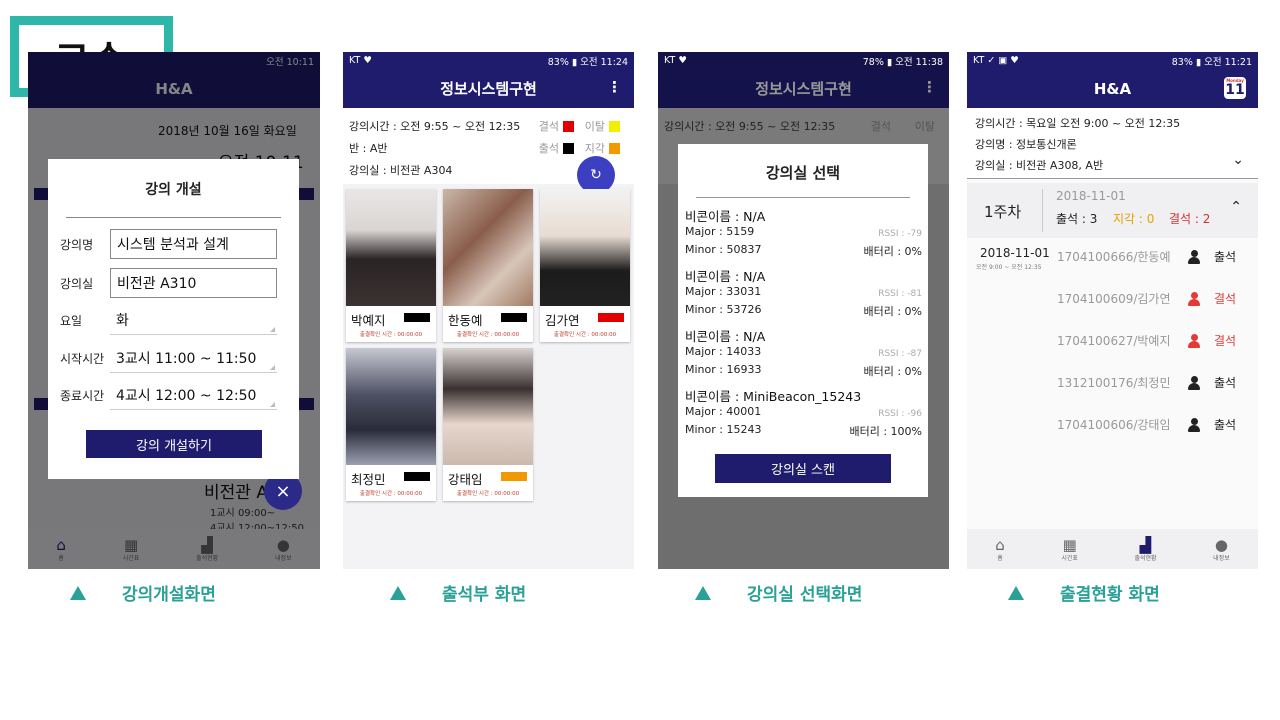 The height and width of the screenshot is (720, 1280). I want to click on course-room-row: 강의실 비전관 A310, so click(168, 283).